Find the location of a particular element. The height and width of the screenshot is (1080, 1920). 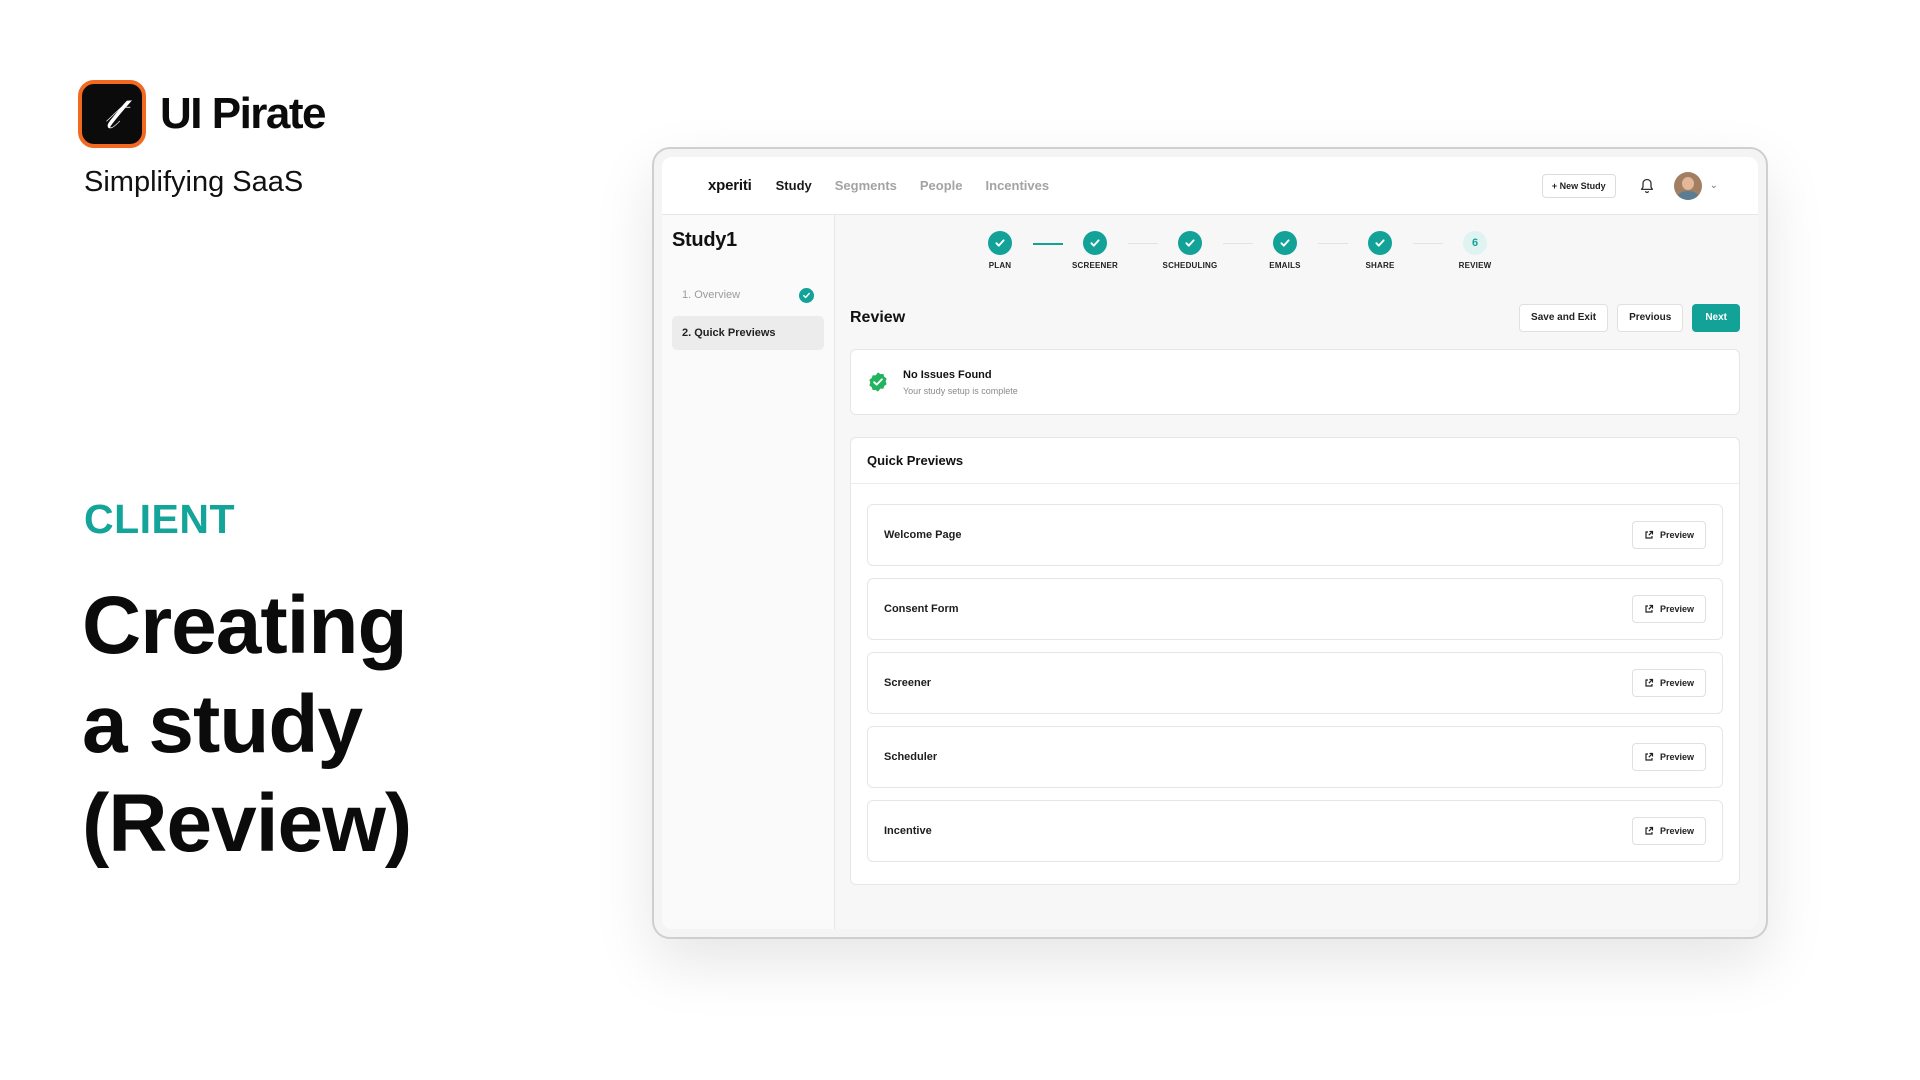

sidebar-item-label: 2. Quick Previews is located at coordinates (729, 333).